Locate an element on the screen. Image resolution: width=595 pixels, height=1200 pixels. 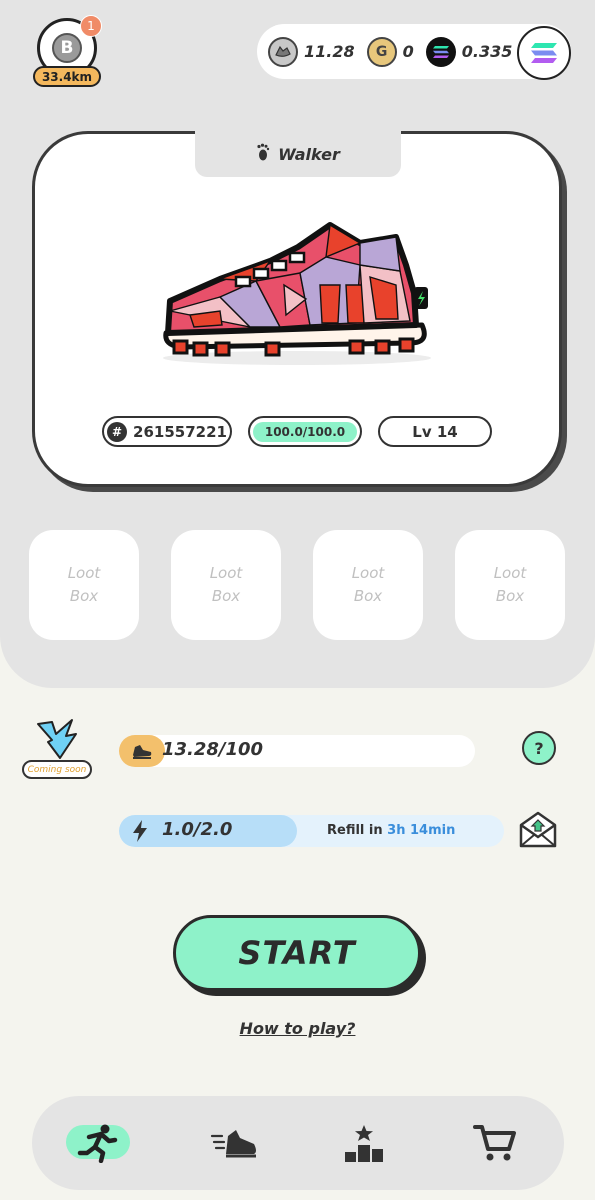
btc-badge: B 1 33.4km is located at coordinates (68, 51).